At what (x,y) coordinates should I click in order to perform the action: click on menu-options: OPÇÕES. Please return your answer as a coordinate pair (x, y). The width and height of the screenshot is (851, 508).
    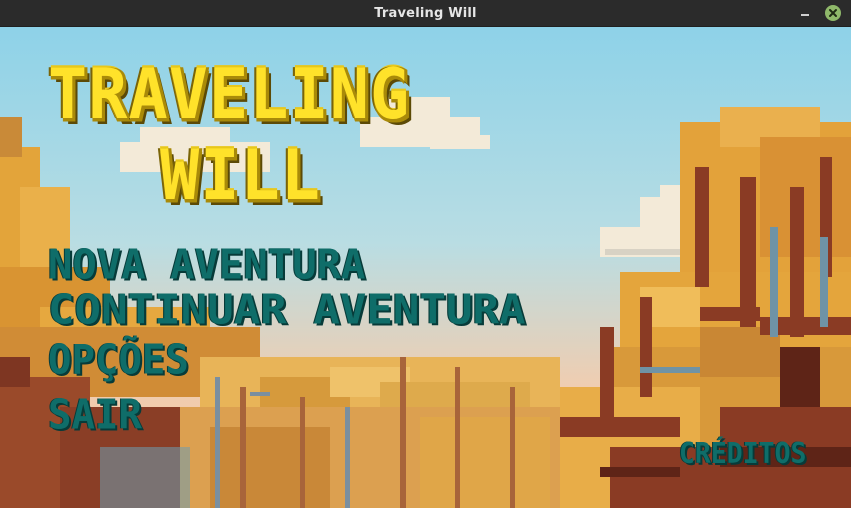
    Looking at the image, I should click on (118, 360).